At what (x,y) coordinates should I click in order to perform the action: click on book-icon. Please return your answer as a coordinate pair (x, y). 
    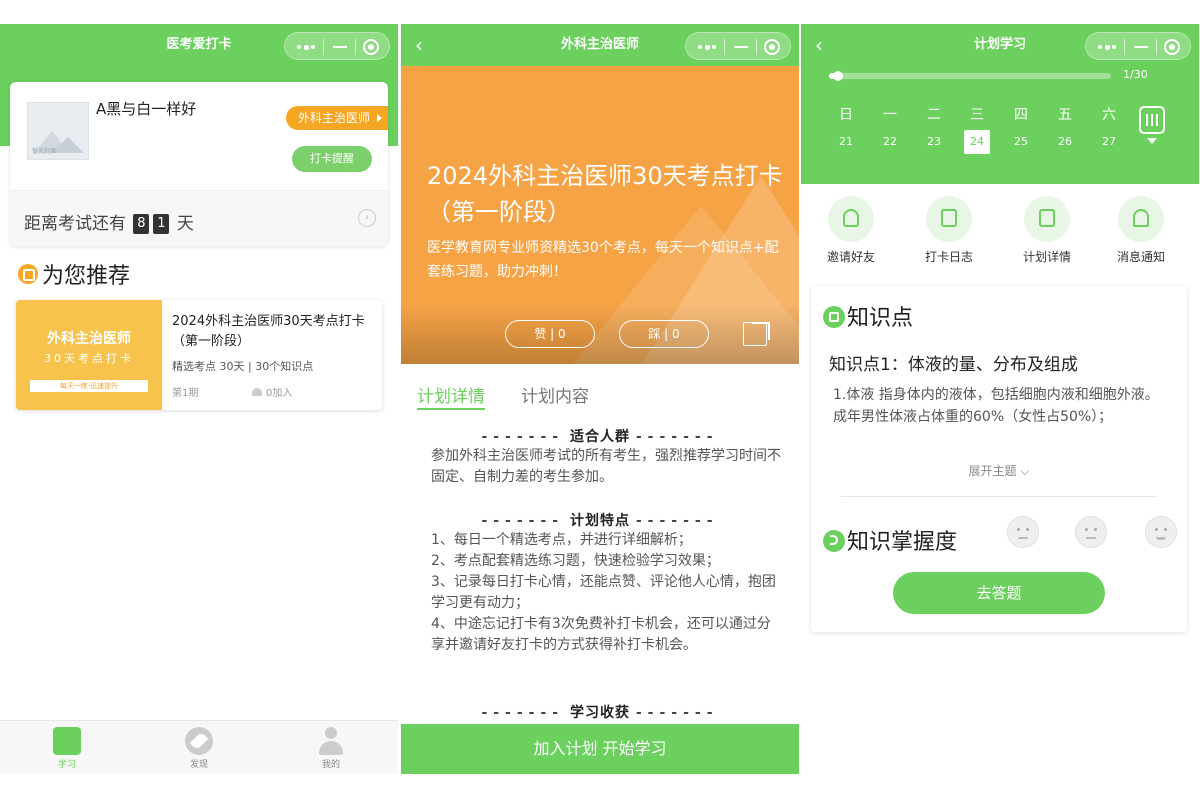
    Looking at the image, I should click on (67, 741).